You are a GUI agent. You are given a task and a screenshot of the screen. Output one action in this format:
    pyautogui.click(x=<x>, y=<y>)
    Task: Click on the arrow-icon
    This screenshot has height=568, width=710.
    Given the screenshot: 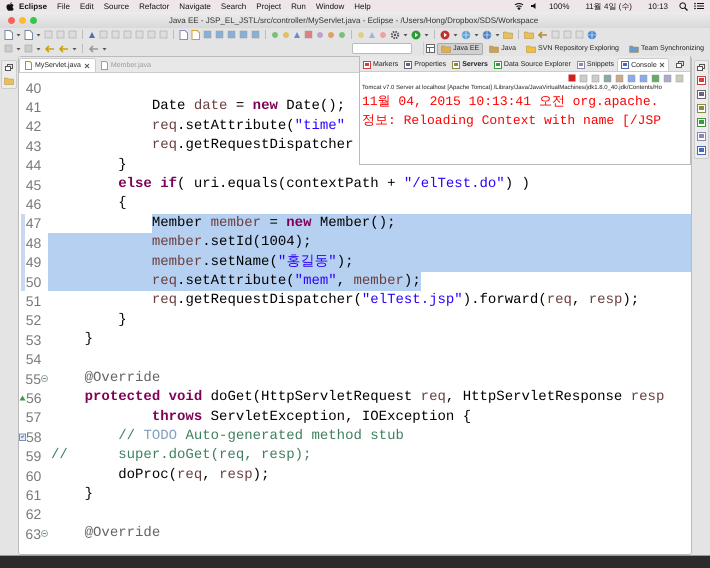 What is the action you would take?
    pyautogui.click(x=542, y=34)
    